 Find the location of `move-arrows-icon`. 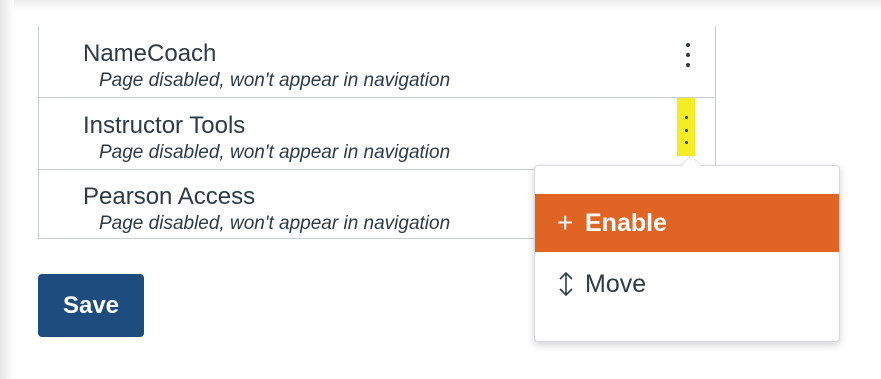

move-arrows-icon is located at coordinates (571, 284).